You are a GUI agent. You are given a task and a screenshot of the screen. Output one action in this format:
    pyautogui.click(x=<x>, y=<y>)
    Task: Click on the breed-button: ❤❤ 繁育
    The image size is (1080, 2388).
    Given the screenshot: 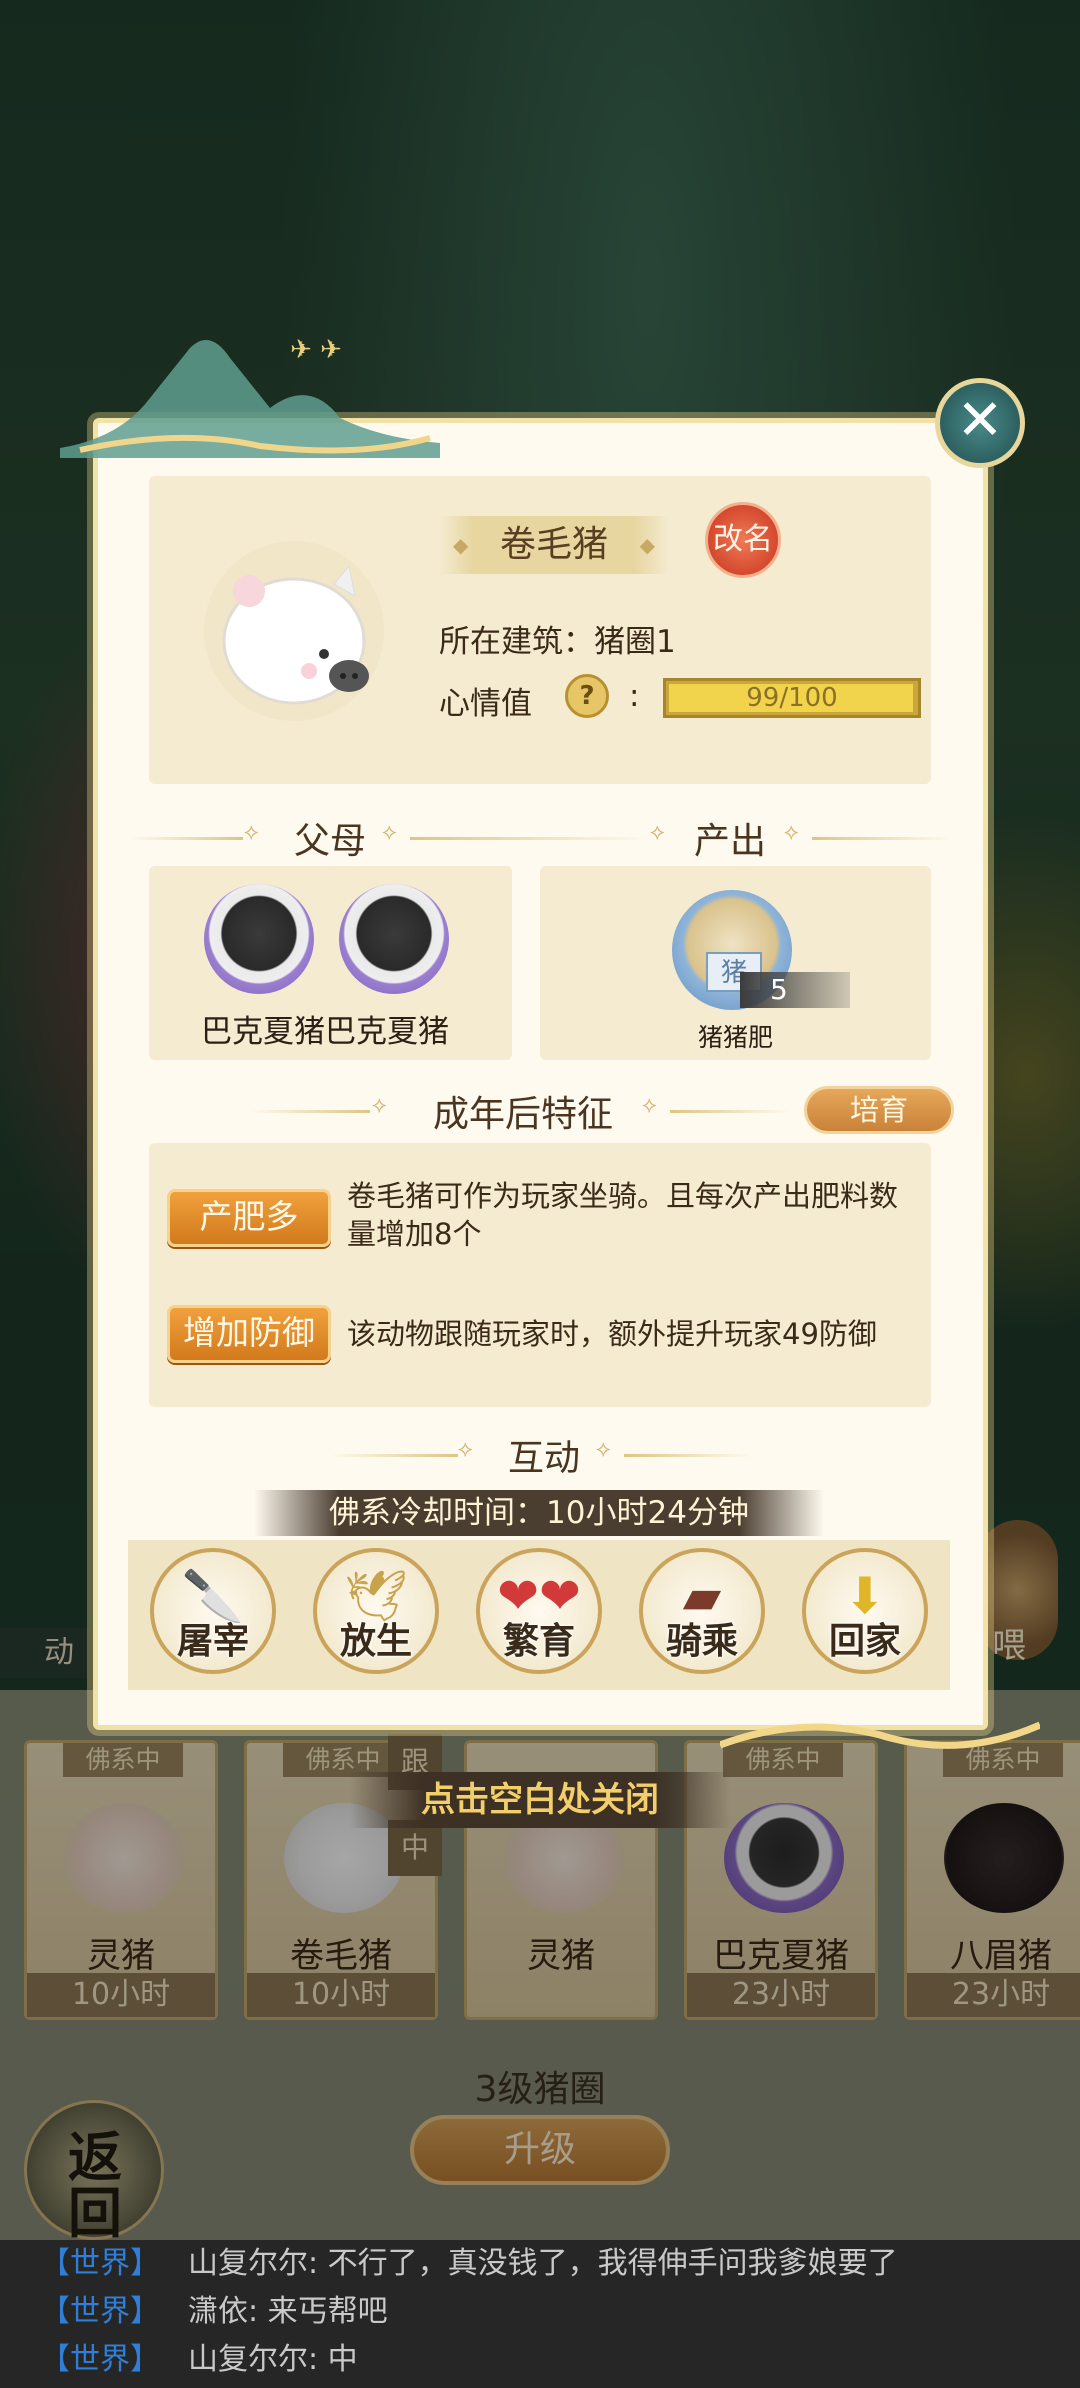 What is the action you would take?
    pyautogui.click(x=539, y=1611)
    